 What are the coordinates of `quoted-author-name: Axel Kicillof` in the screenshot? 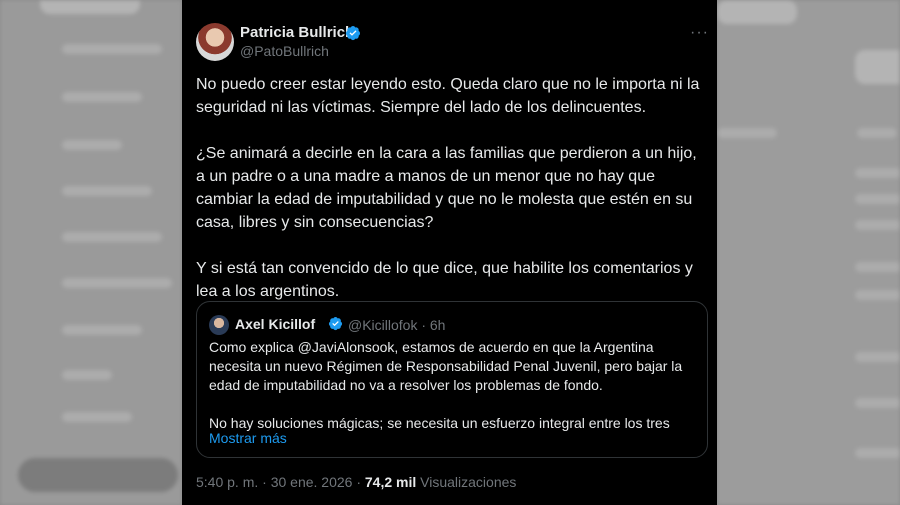 It's located at (275, 324).